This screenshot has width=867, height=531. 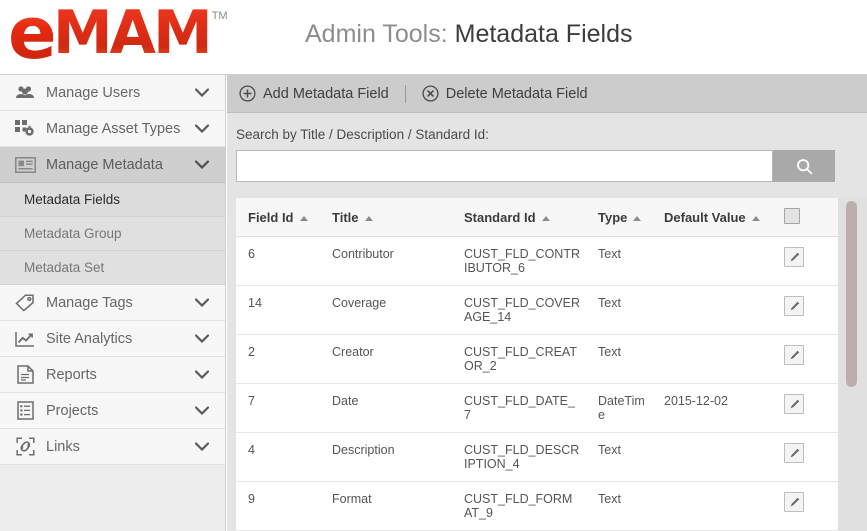 I want to click on column-header-type: Type, so click(x=619, y=217).